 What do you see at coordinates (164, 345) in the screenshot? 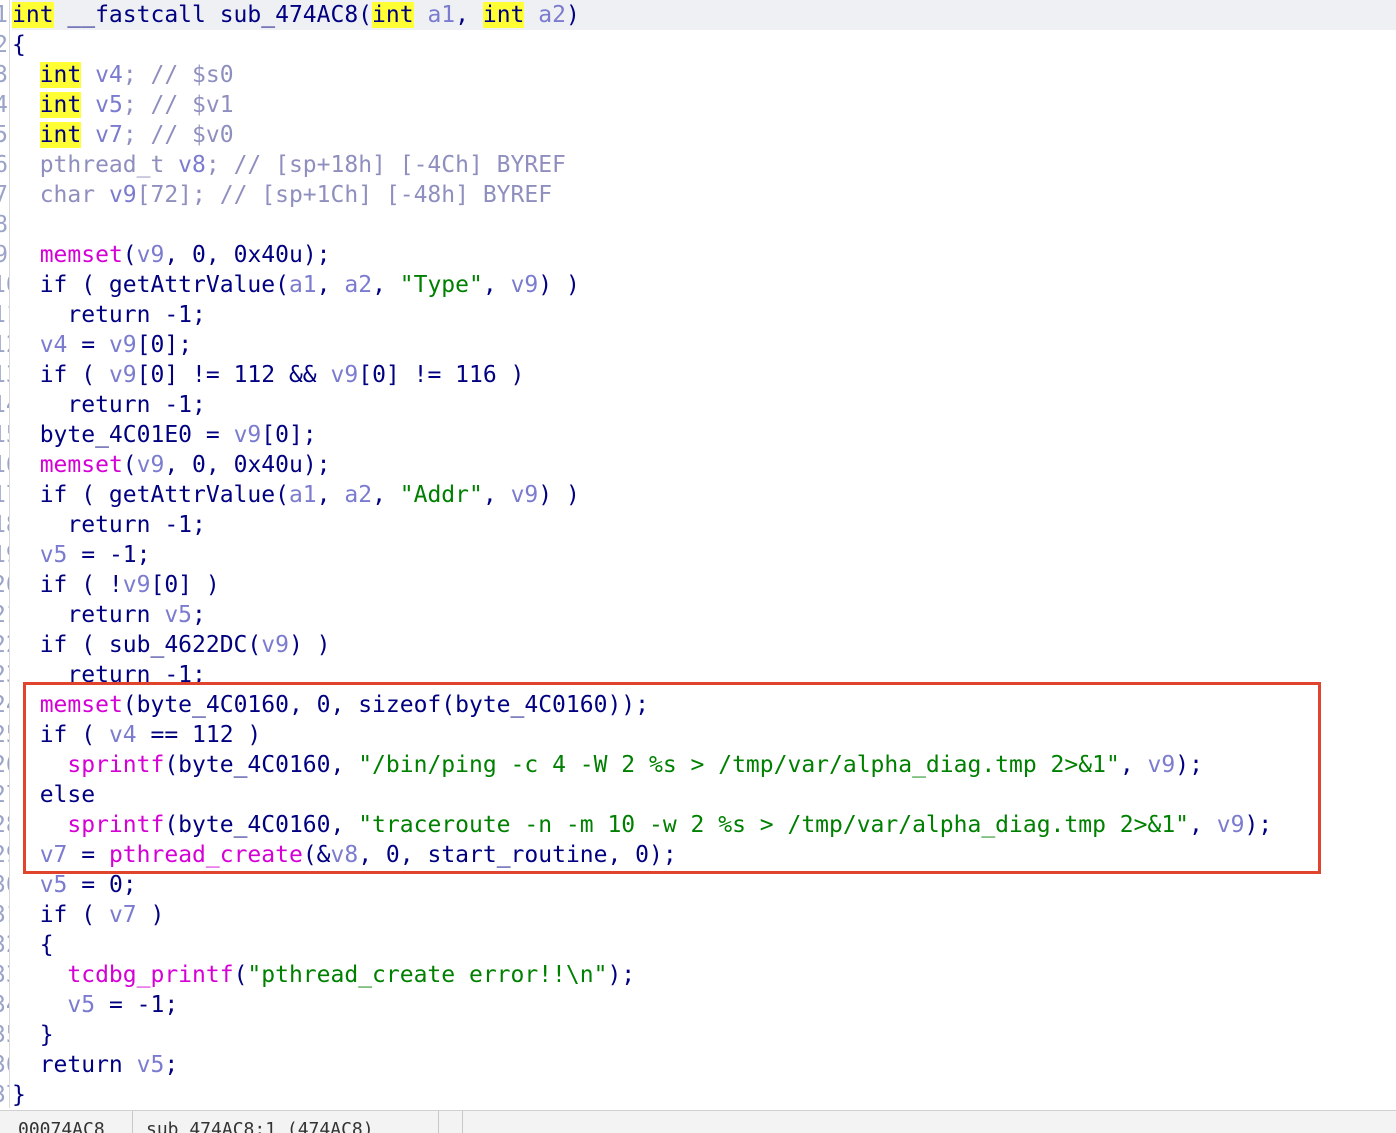
I see `code-token: [0];` at bounding box center [164, 345].